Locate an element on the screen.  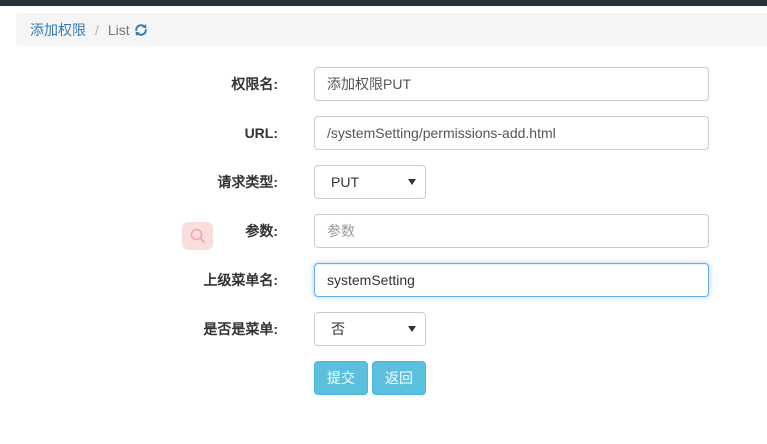
form-row-permission-name: 权限名: is located at coordinates (383, 84).